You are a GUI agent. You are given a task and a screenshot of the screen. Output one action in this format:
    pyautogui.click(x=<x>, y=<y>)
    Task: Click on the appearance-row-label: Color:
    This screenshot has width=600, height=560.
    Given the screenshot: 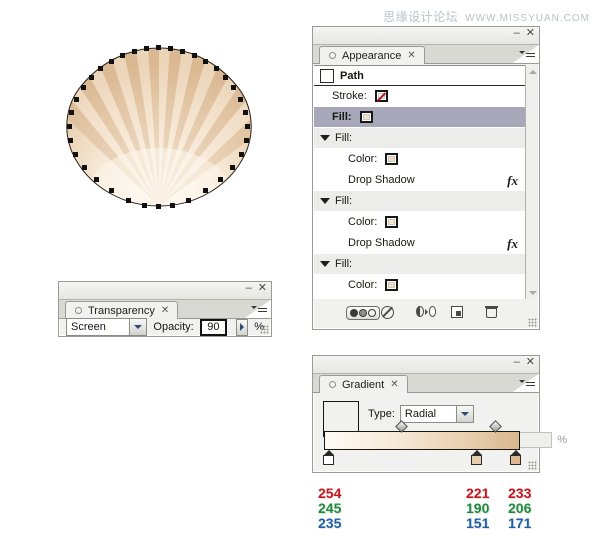 What is the action you would take?
    pyautogui.click(x=363, y=159)
    